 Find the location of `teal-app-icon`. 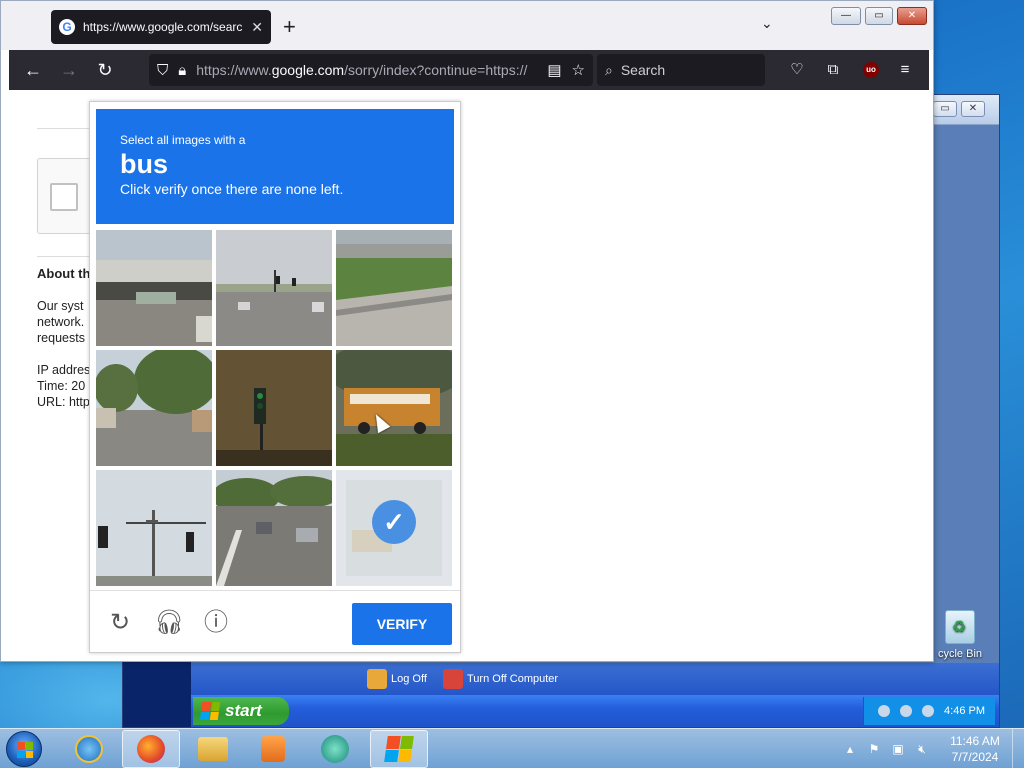

teal-app-icon is located at coordinates (335, 749).